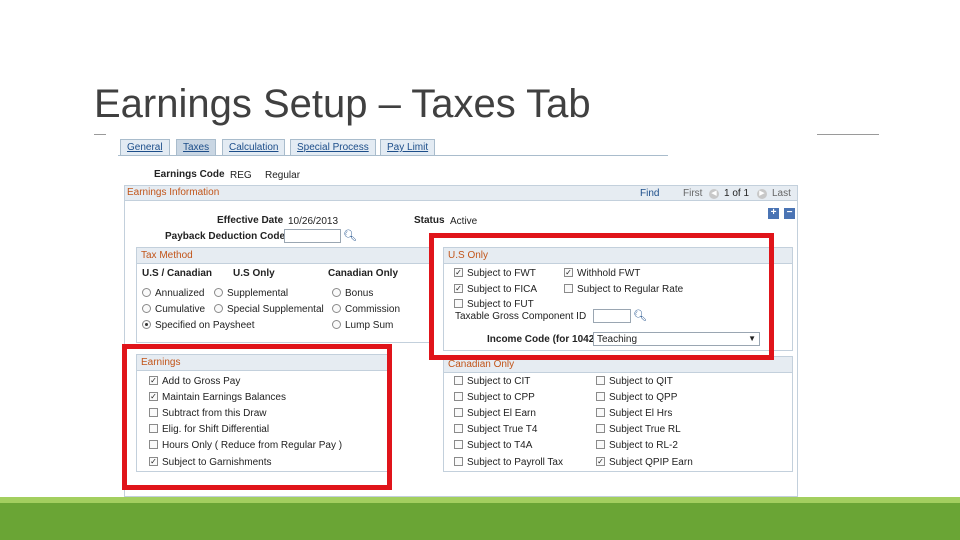  What do you see at coordinates (458, 444) in the screenshot?
I see `checkbox-subject-to-t4a` at bounding box center [458, 444].